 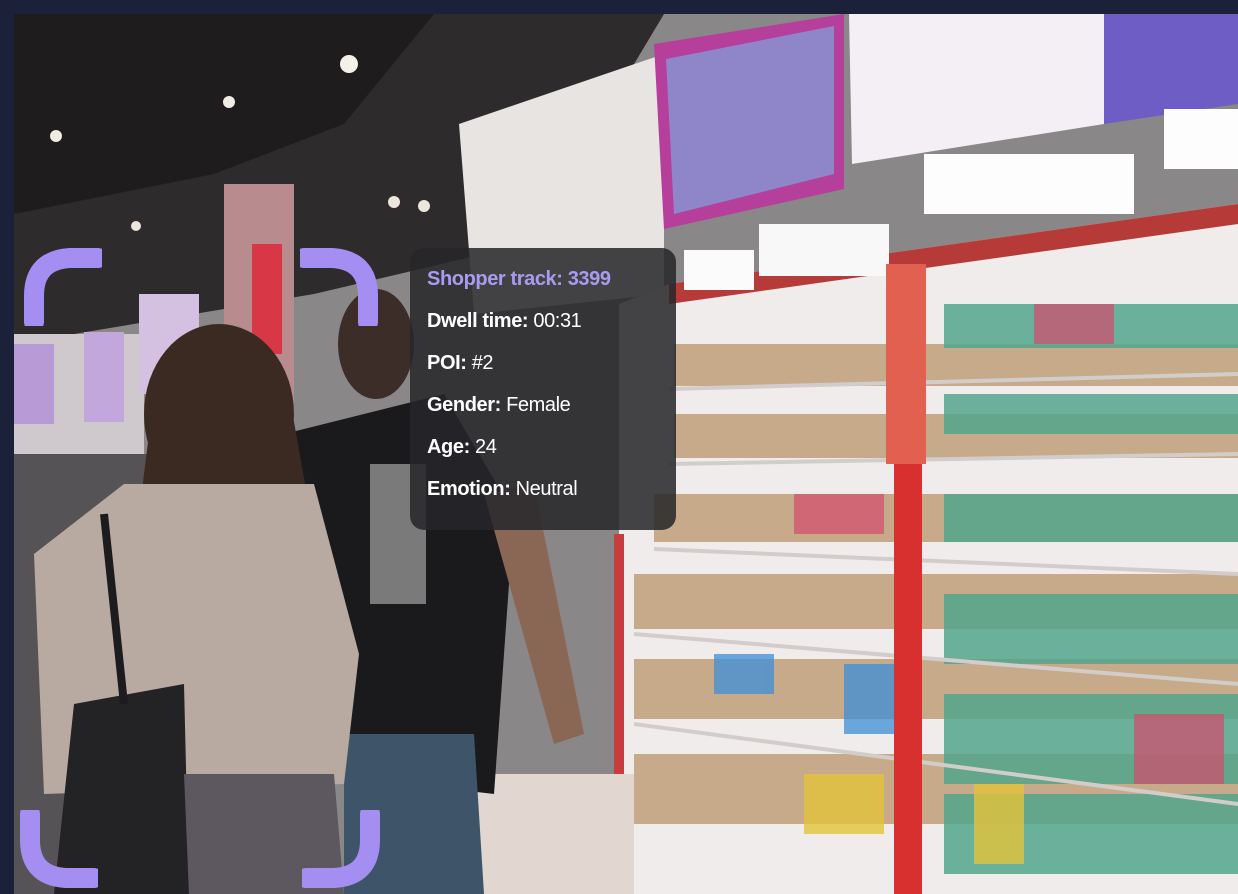 I want to click on emotion-row: Emotion: Neutral, so click(x=551, y=497).